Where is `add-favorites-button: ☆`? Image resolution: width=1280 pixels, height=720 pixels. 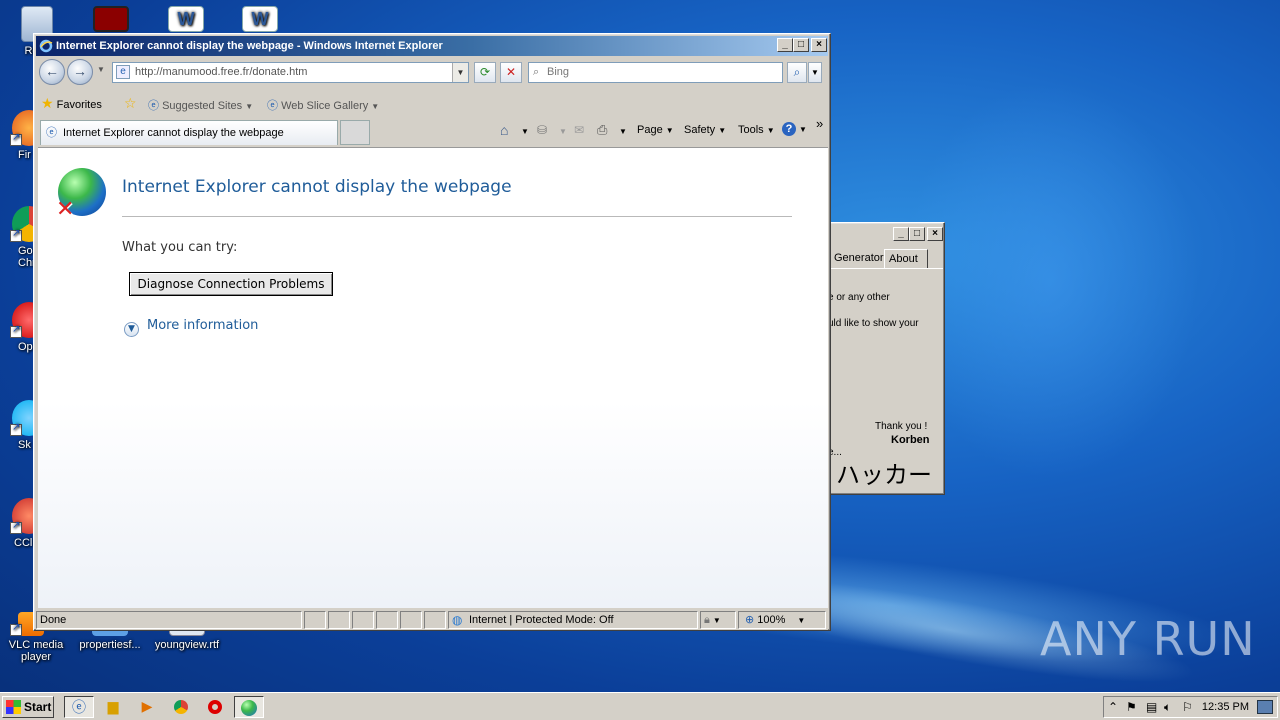
add-favorites-button: ☆ is located at coordinates (130, 103).